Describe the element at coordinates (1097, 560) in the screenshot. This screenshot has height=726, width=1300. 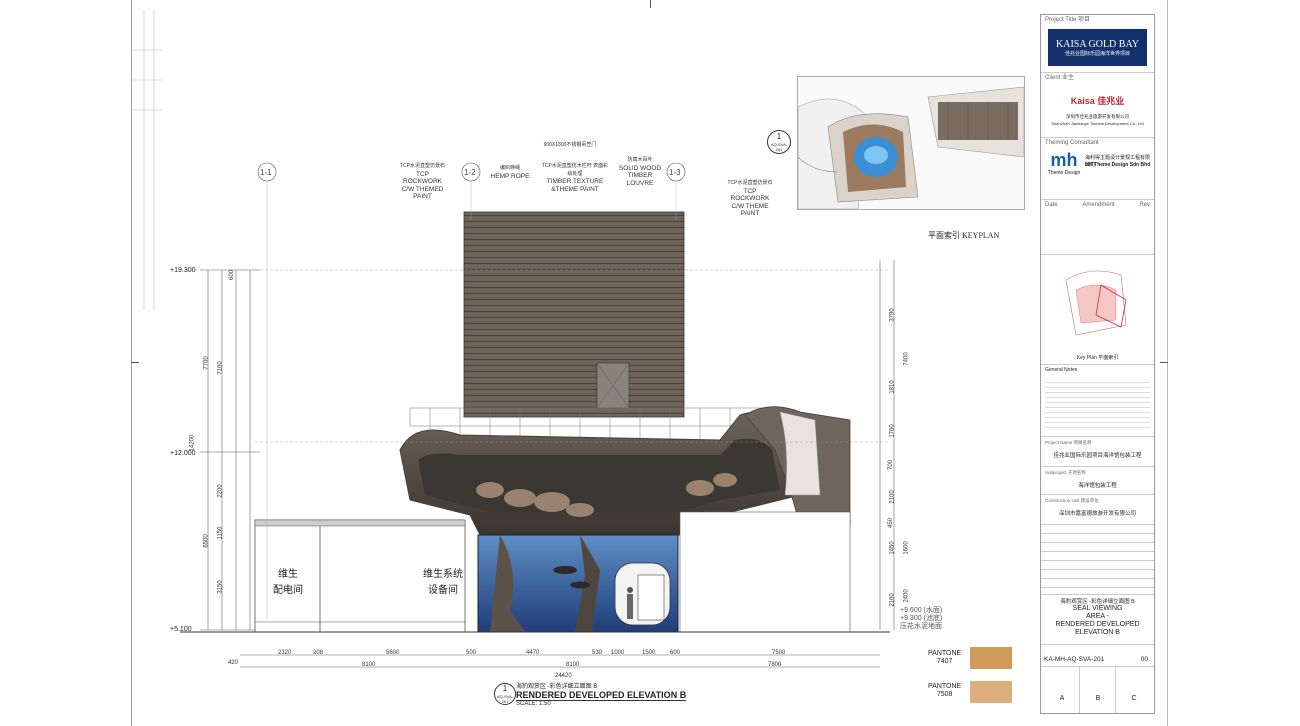
I see `tb-signatures` at that location.